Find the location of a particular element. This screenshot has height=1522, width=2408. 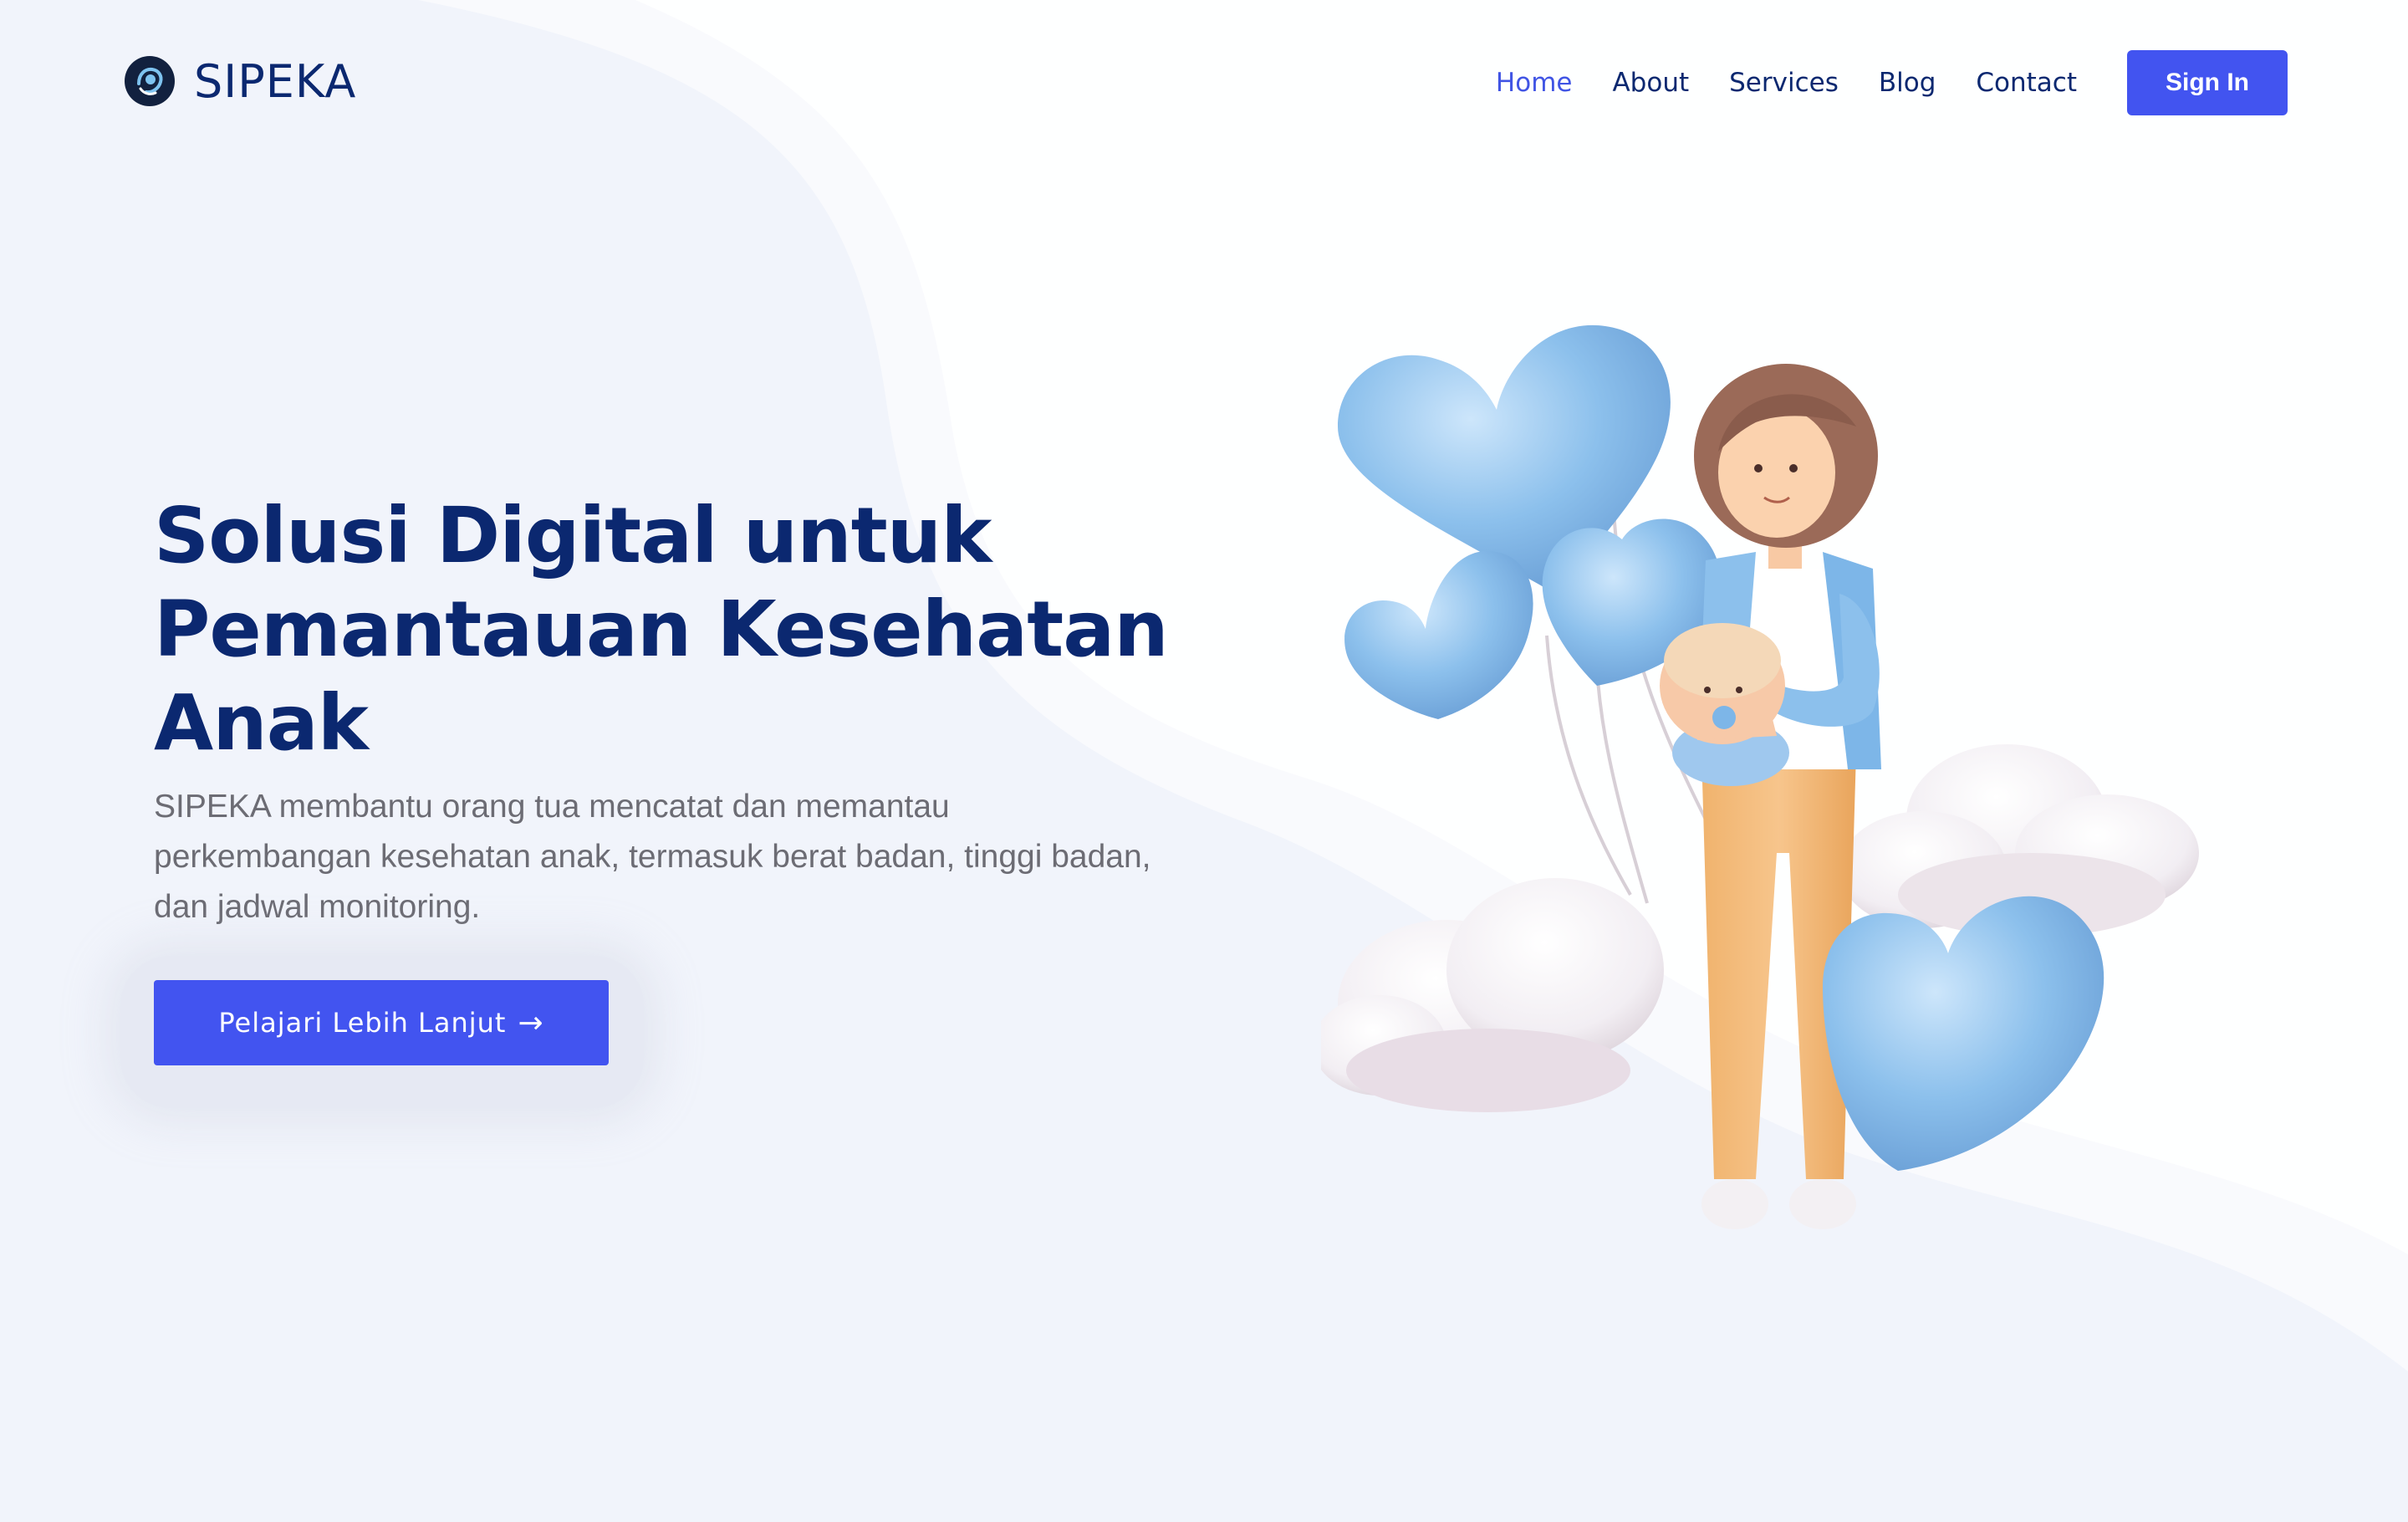

main-nav: Home About Services Blog Contact Sign In is located at coordinates (1872, 82).